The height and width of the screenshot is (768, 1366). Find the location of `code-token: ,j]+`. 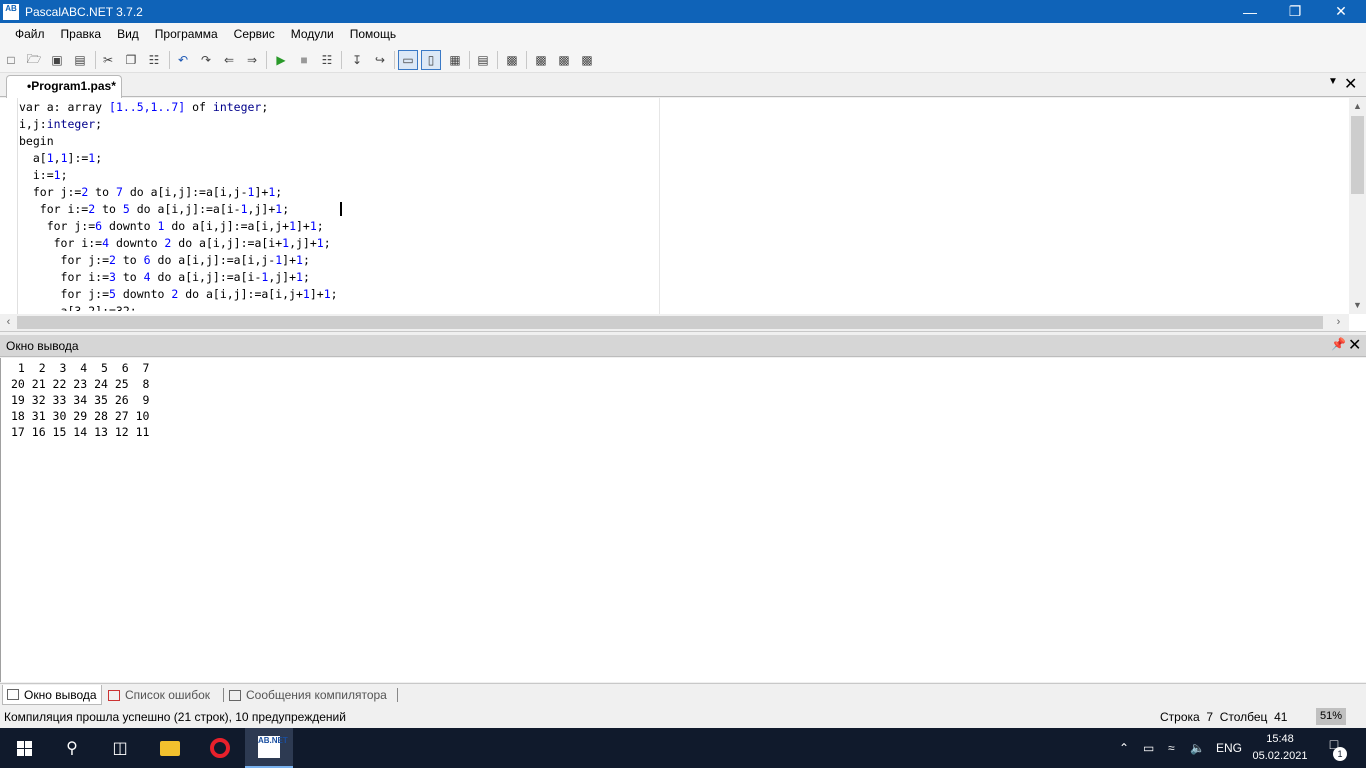

code-token: ,j]+ is located at coordinates (282, 277).